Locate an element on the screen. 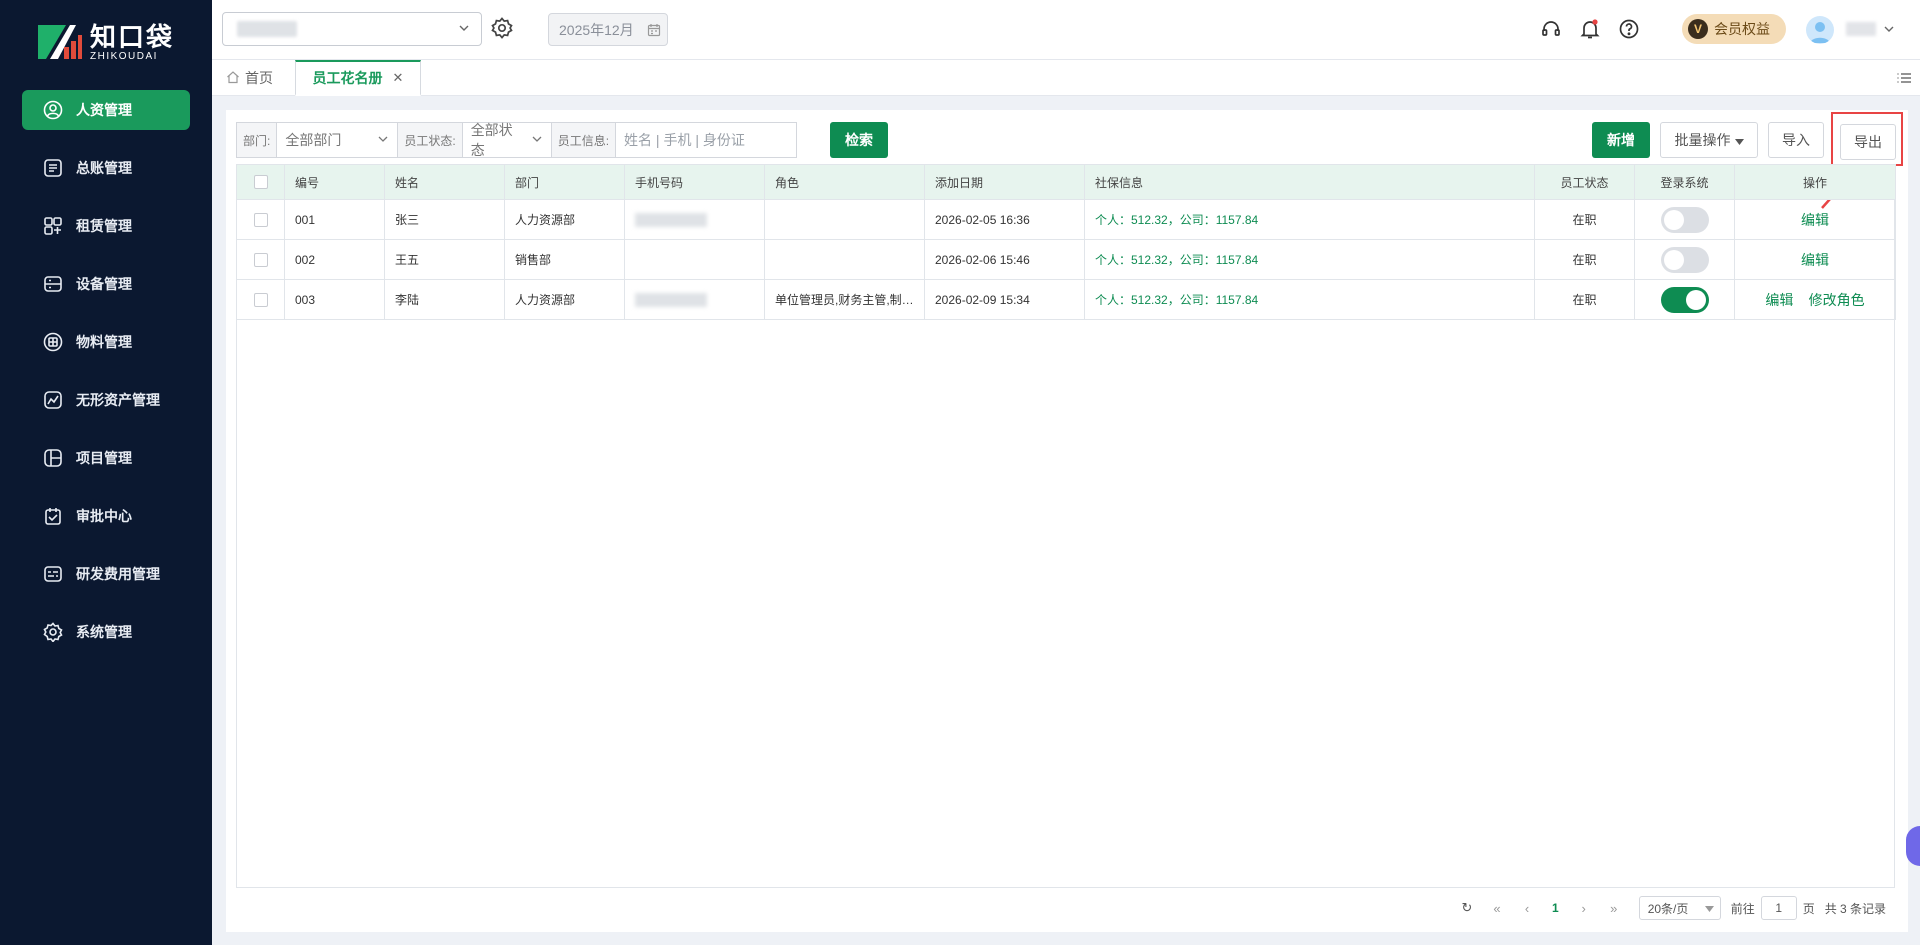 Image resolution: width=1920 pixels, height=945 pixels. cell-role is located at coordinates (844, 259).